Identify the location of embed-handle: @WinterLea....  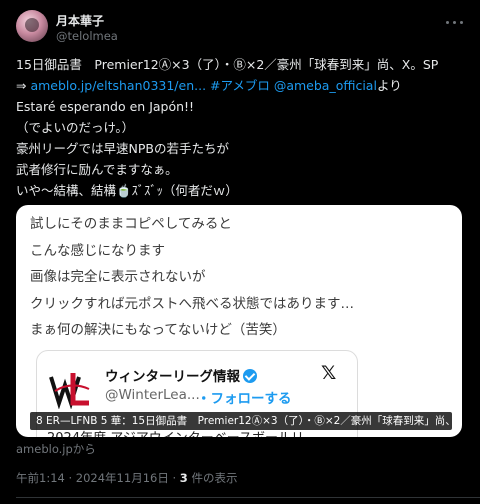
(152, 395).